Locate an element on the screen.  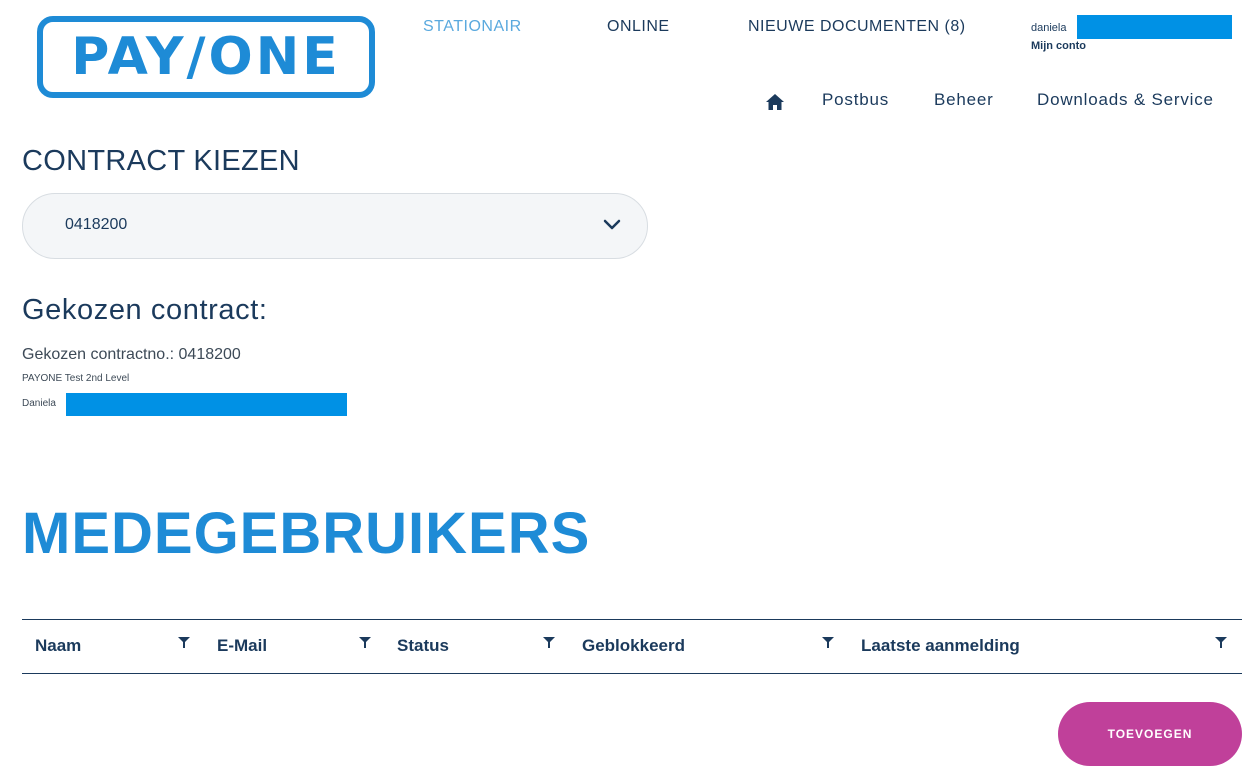
nav-online: ONLINE is located at coordinates (638, 27).